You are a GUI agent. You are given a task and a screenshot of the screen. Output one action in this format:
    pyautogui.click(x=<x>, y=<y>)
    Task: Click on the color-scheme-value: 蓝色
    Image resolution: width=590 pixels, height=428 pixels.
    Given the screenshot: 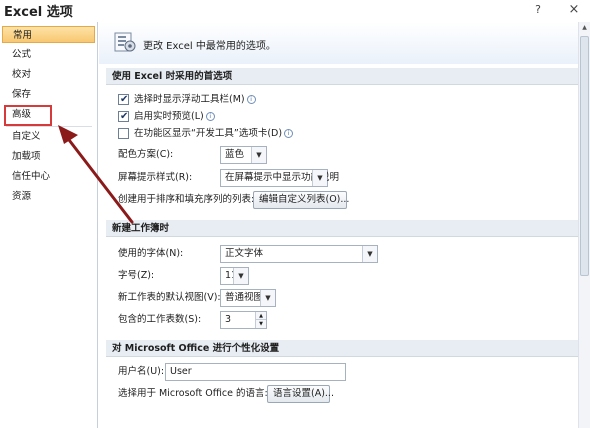 What is the action you would take?
    pyautogui.click(x=235, y=154)
    